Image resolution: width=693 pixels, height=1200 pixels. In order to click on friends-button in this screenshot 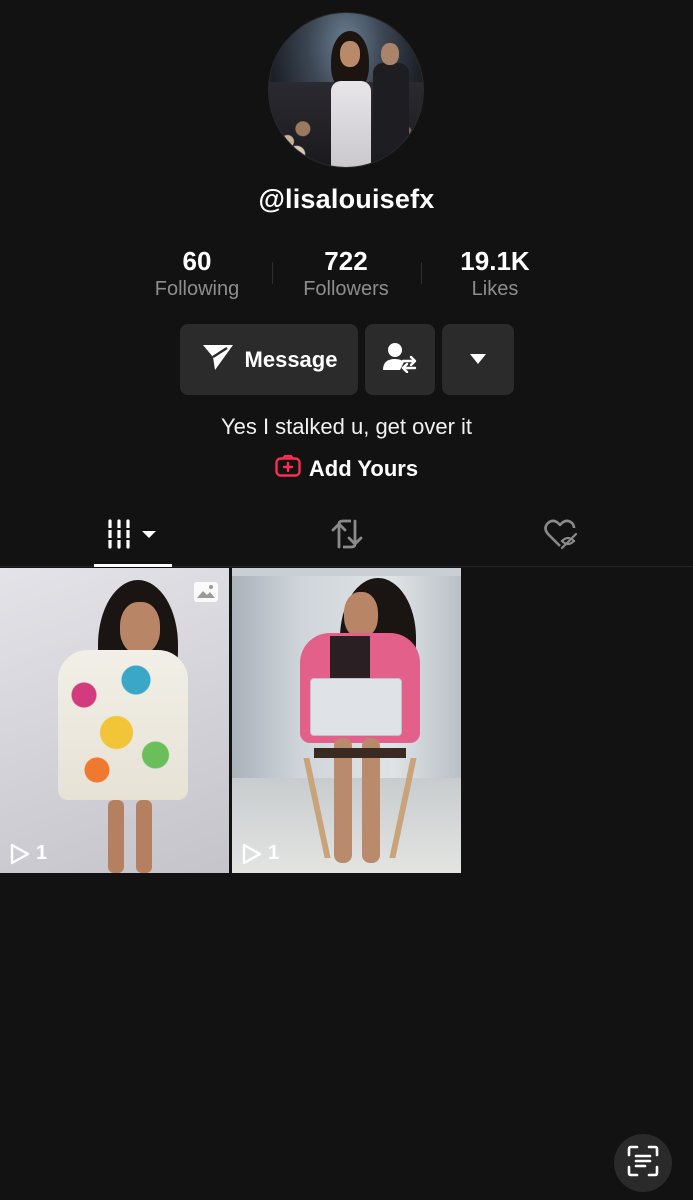, I will do `click(400, 359)`.